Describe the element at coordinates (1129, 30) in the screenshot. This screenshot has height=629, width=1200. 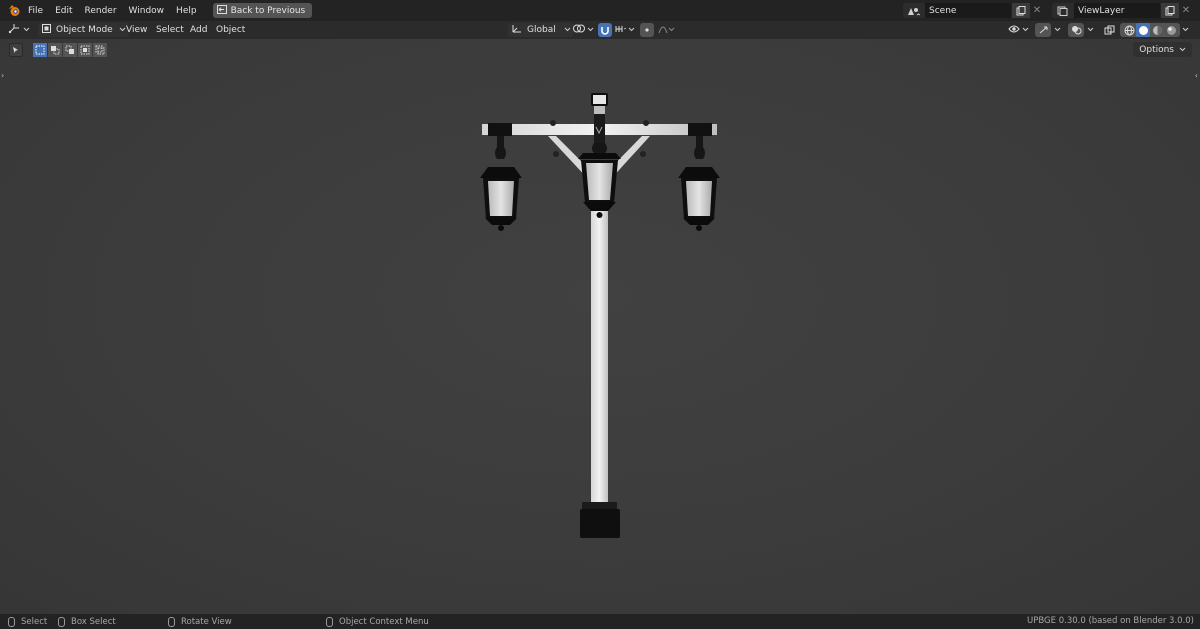
I see `wireframe-shading-icon` at that location.